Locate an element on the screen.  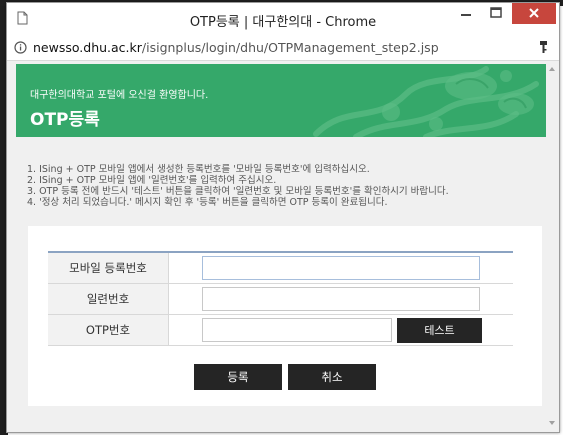
serial-label: 일련번호 is located at coordinates (108, 299).